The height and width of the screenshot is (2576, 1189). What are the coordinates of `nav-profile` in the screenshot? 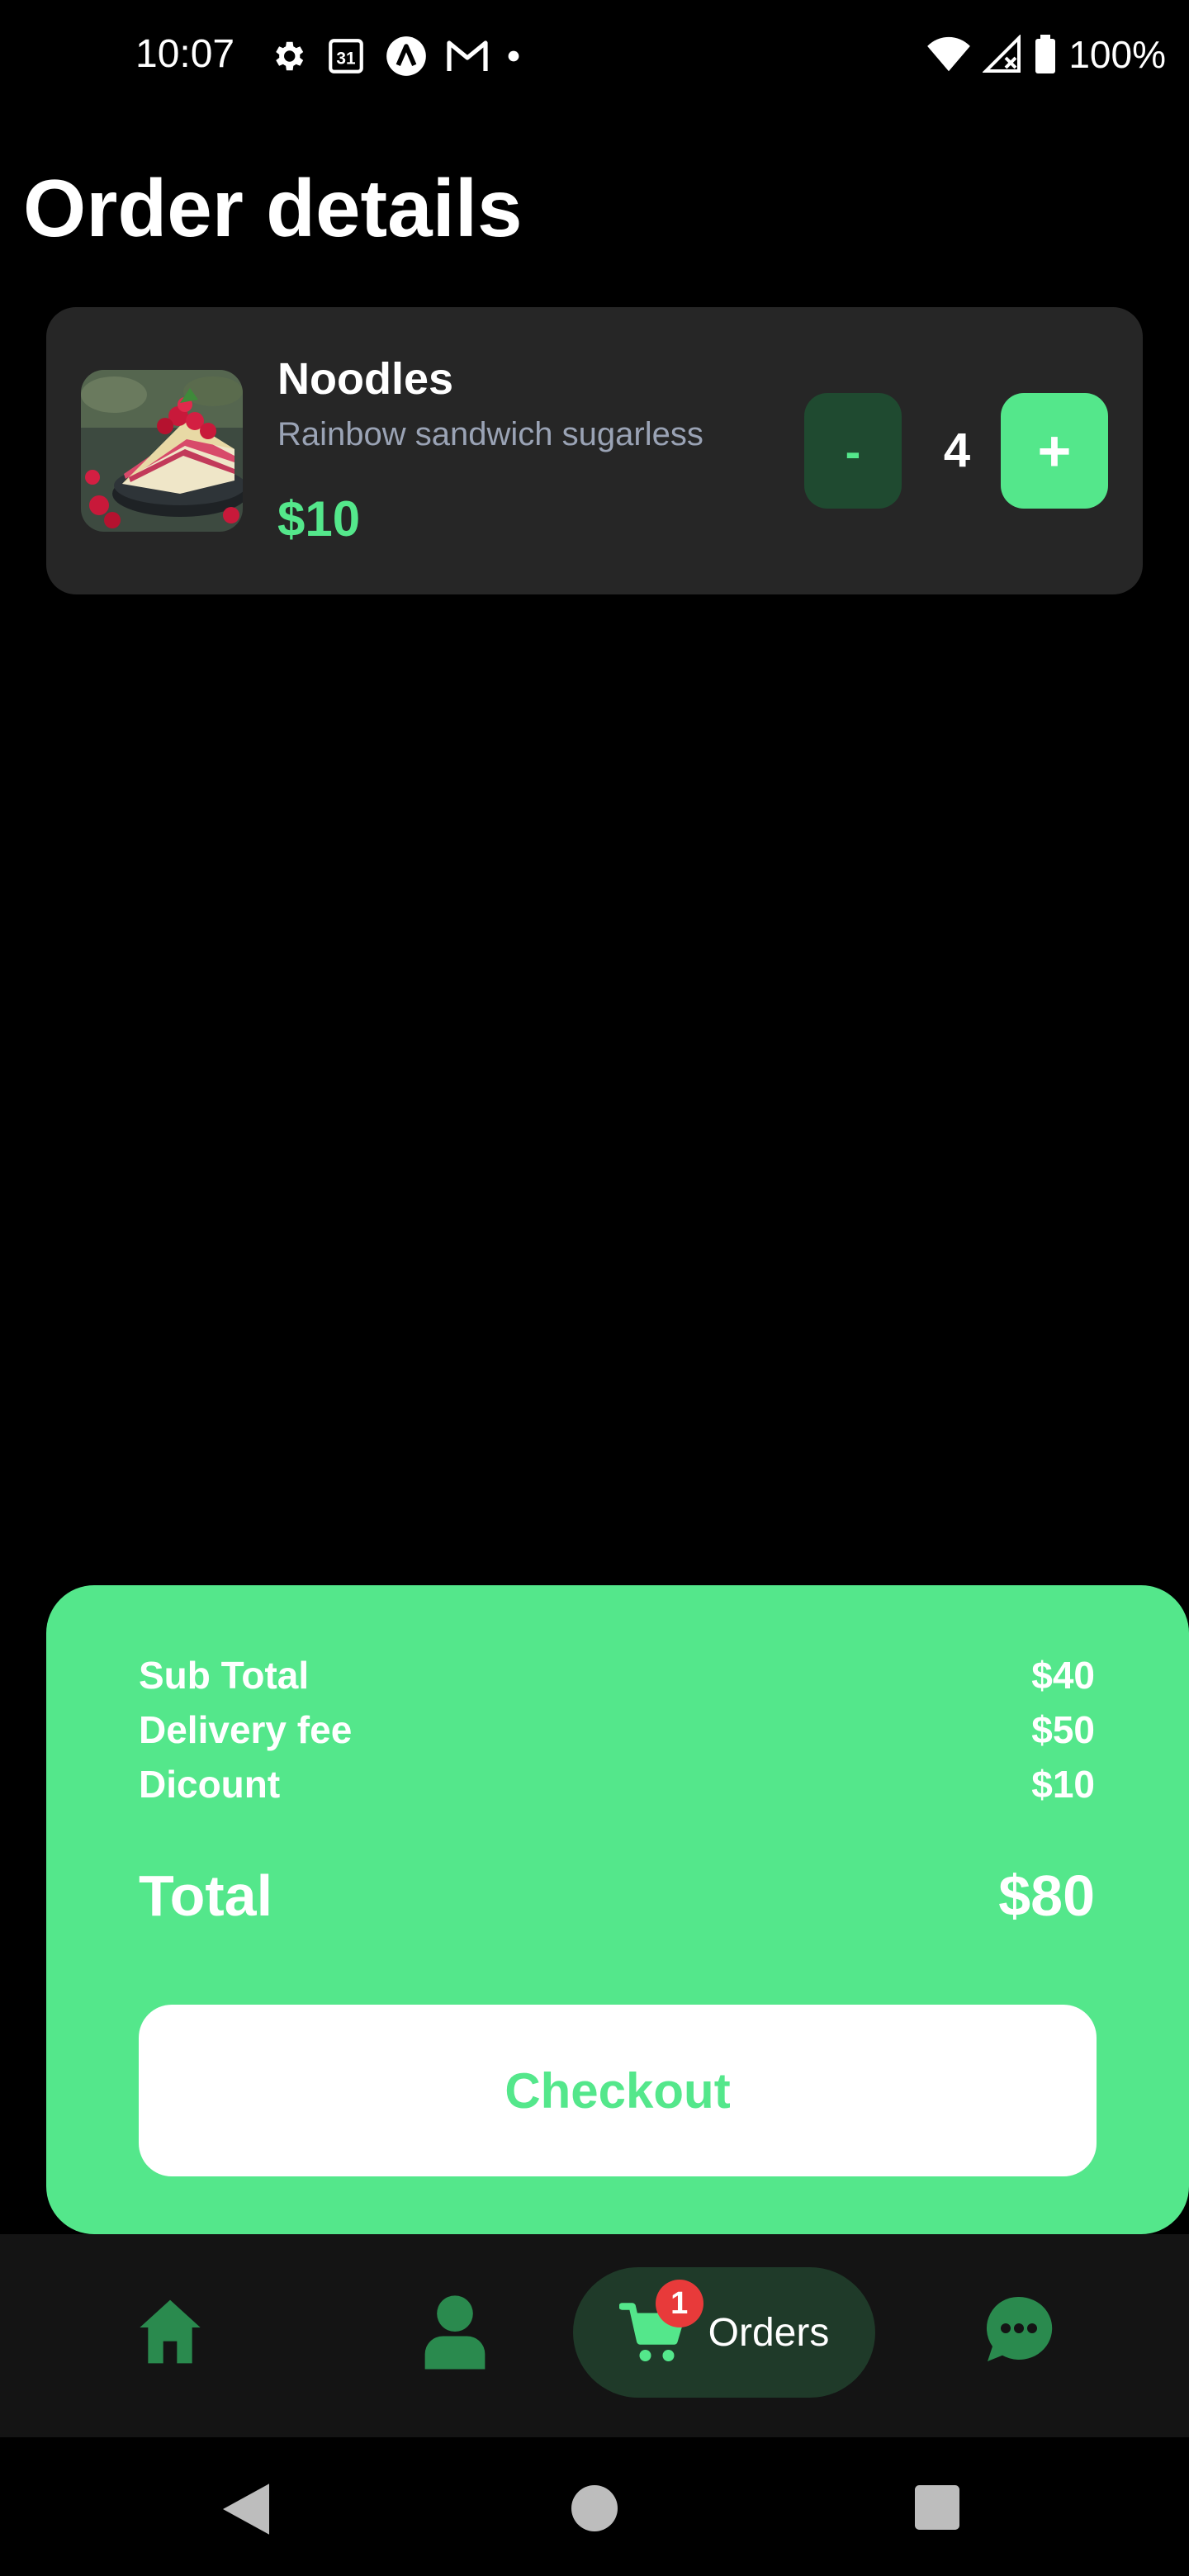 It's located at (455, 2332).